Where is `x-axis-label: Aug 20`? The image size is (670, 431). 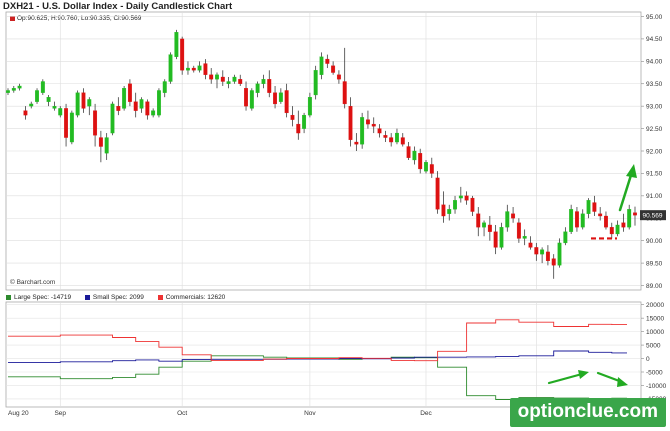
x-axis-label: Aug 20 is located at coordinates (18, 413).